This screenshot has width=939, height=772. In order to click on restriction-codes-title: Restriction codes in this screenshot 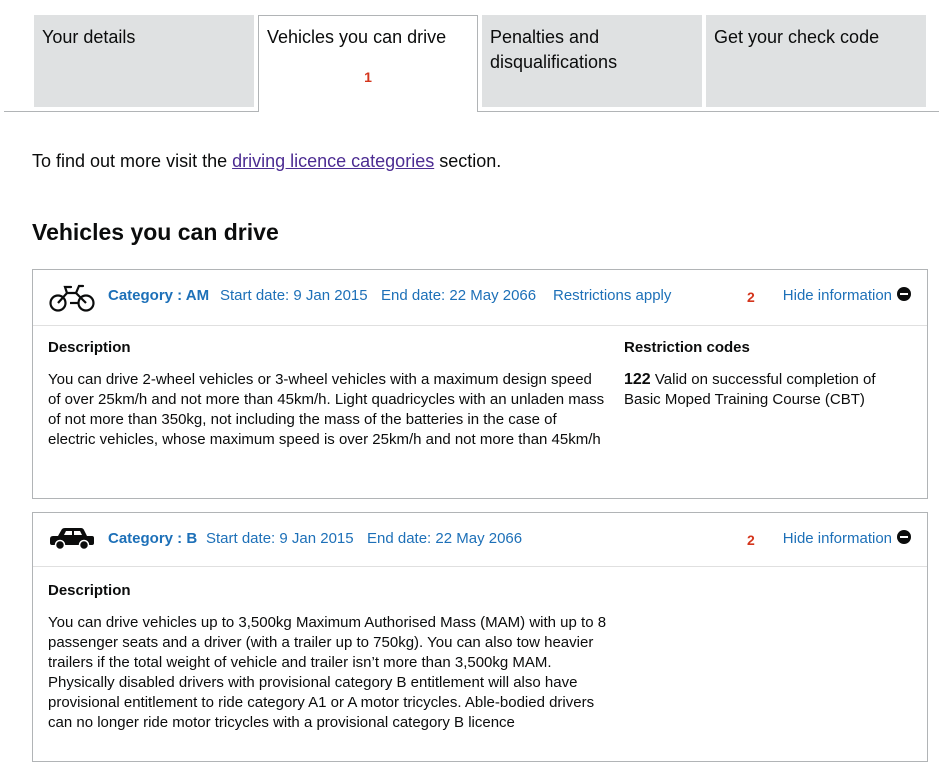, I will do `click(687, 347)`.